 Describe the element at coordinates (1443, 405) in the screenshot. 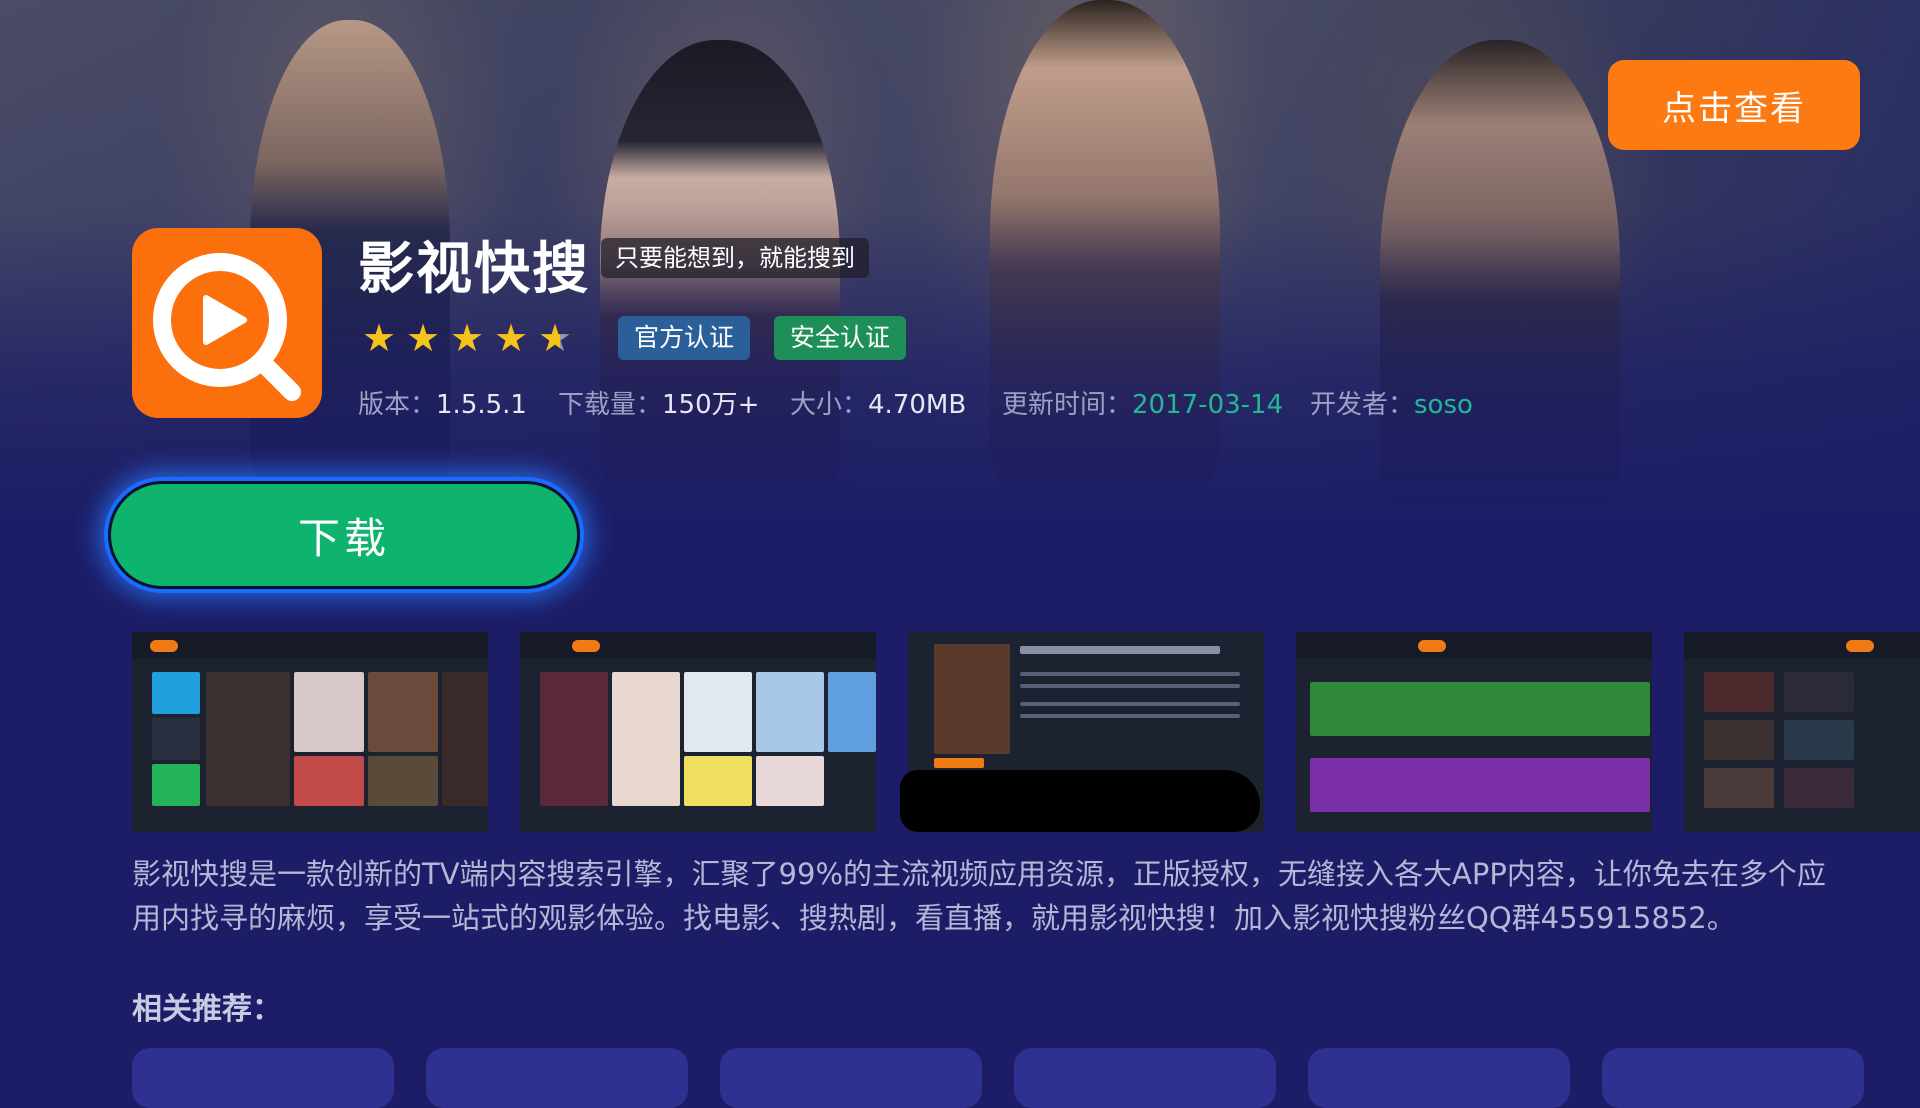

I see `meta-value: soso` at that location.